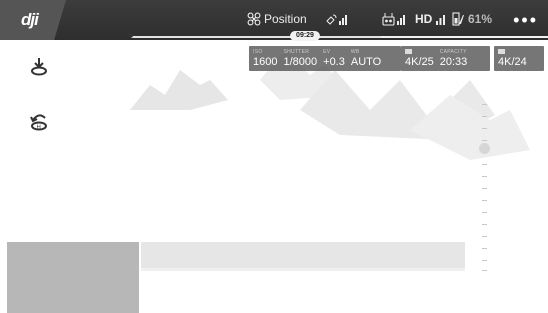 Image resolution: width=548 pixels, height=313 pixels. I want to click on battery-icon, so click(458, 19).